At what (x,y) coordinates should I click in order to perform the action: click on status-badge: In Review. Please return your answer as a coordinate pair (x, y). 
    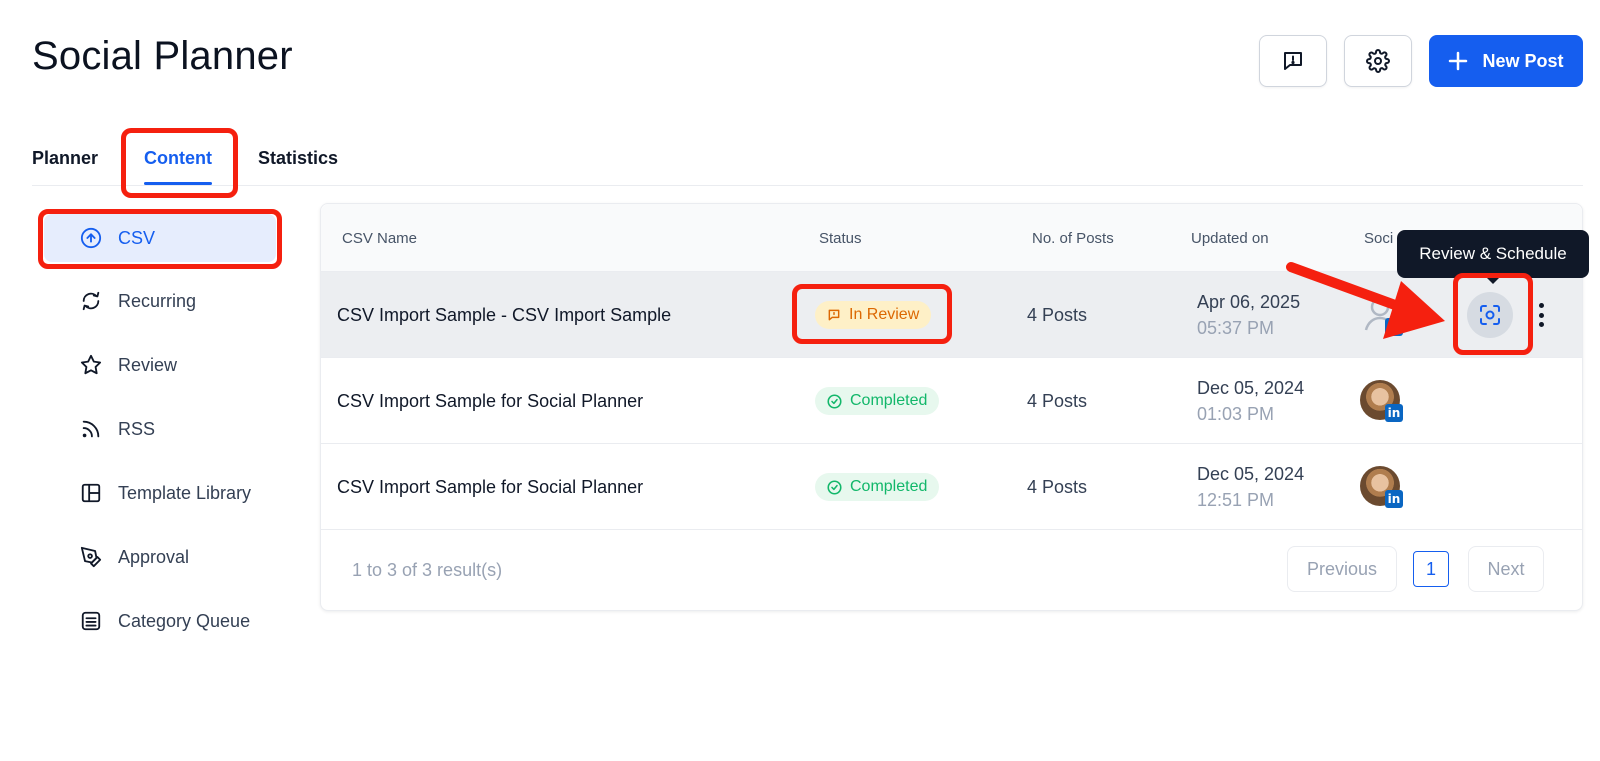
    Looking at the image, I should click on (873, 315).